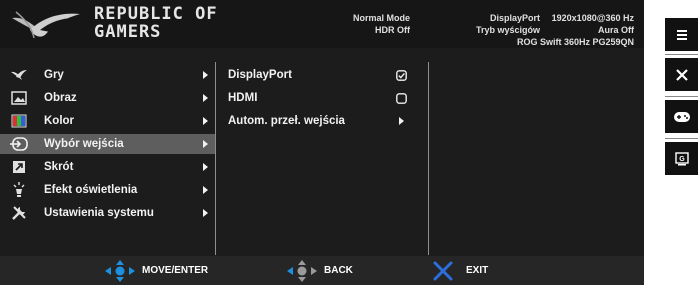 The image size is (698, 285). What do you see at coordinates (338, 270) in the screenshot?
I see `back-label: BACK` at bounding box center [338, 270].